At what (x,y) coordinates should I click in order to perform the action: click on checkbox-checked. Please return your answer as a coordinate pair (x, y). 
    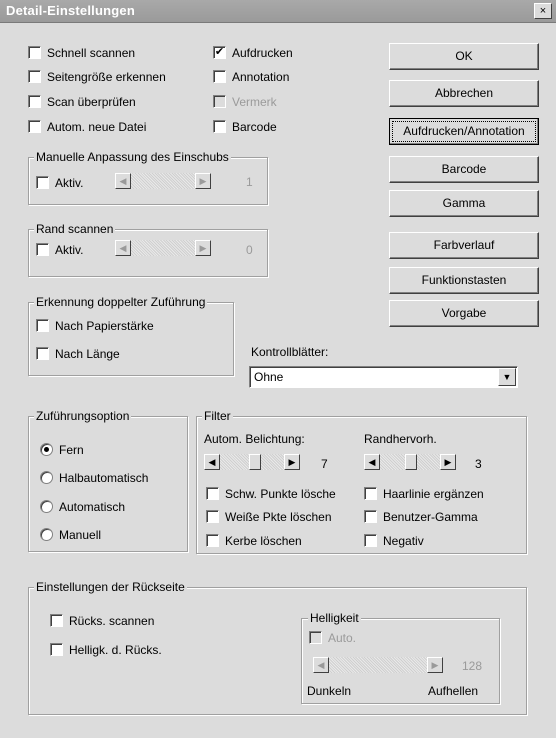
    Looking at the image, I should click on (219, 53).